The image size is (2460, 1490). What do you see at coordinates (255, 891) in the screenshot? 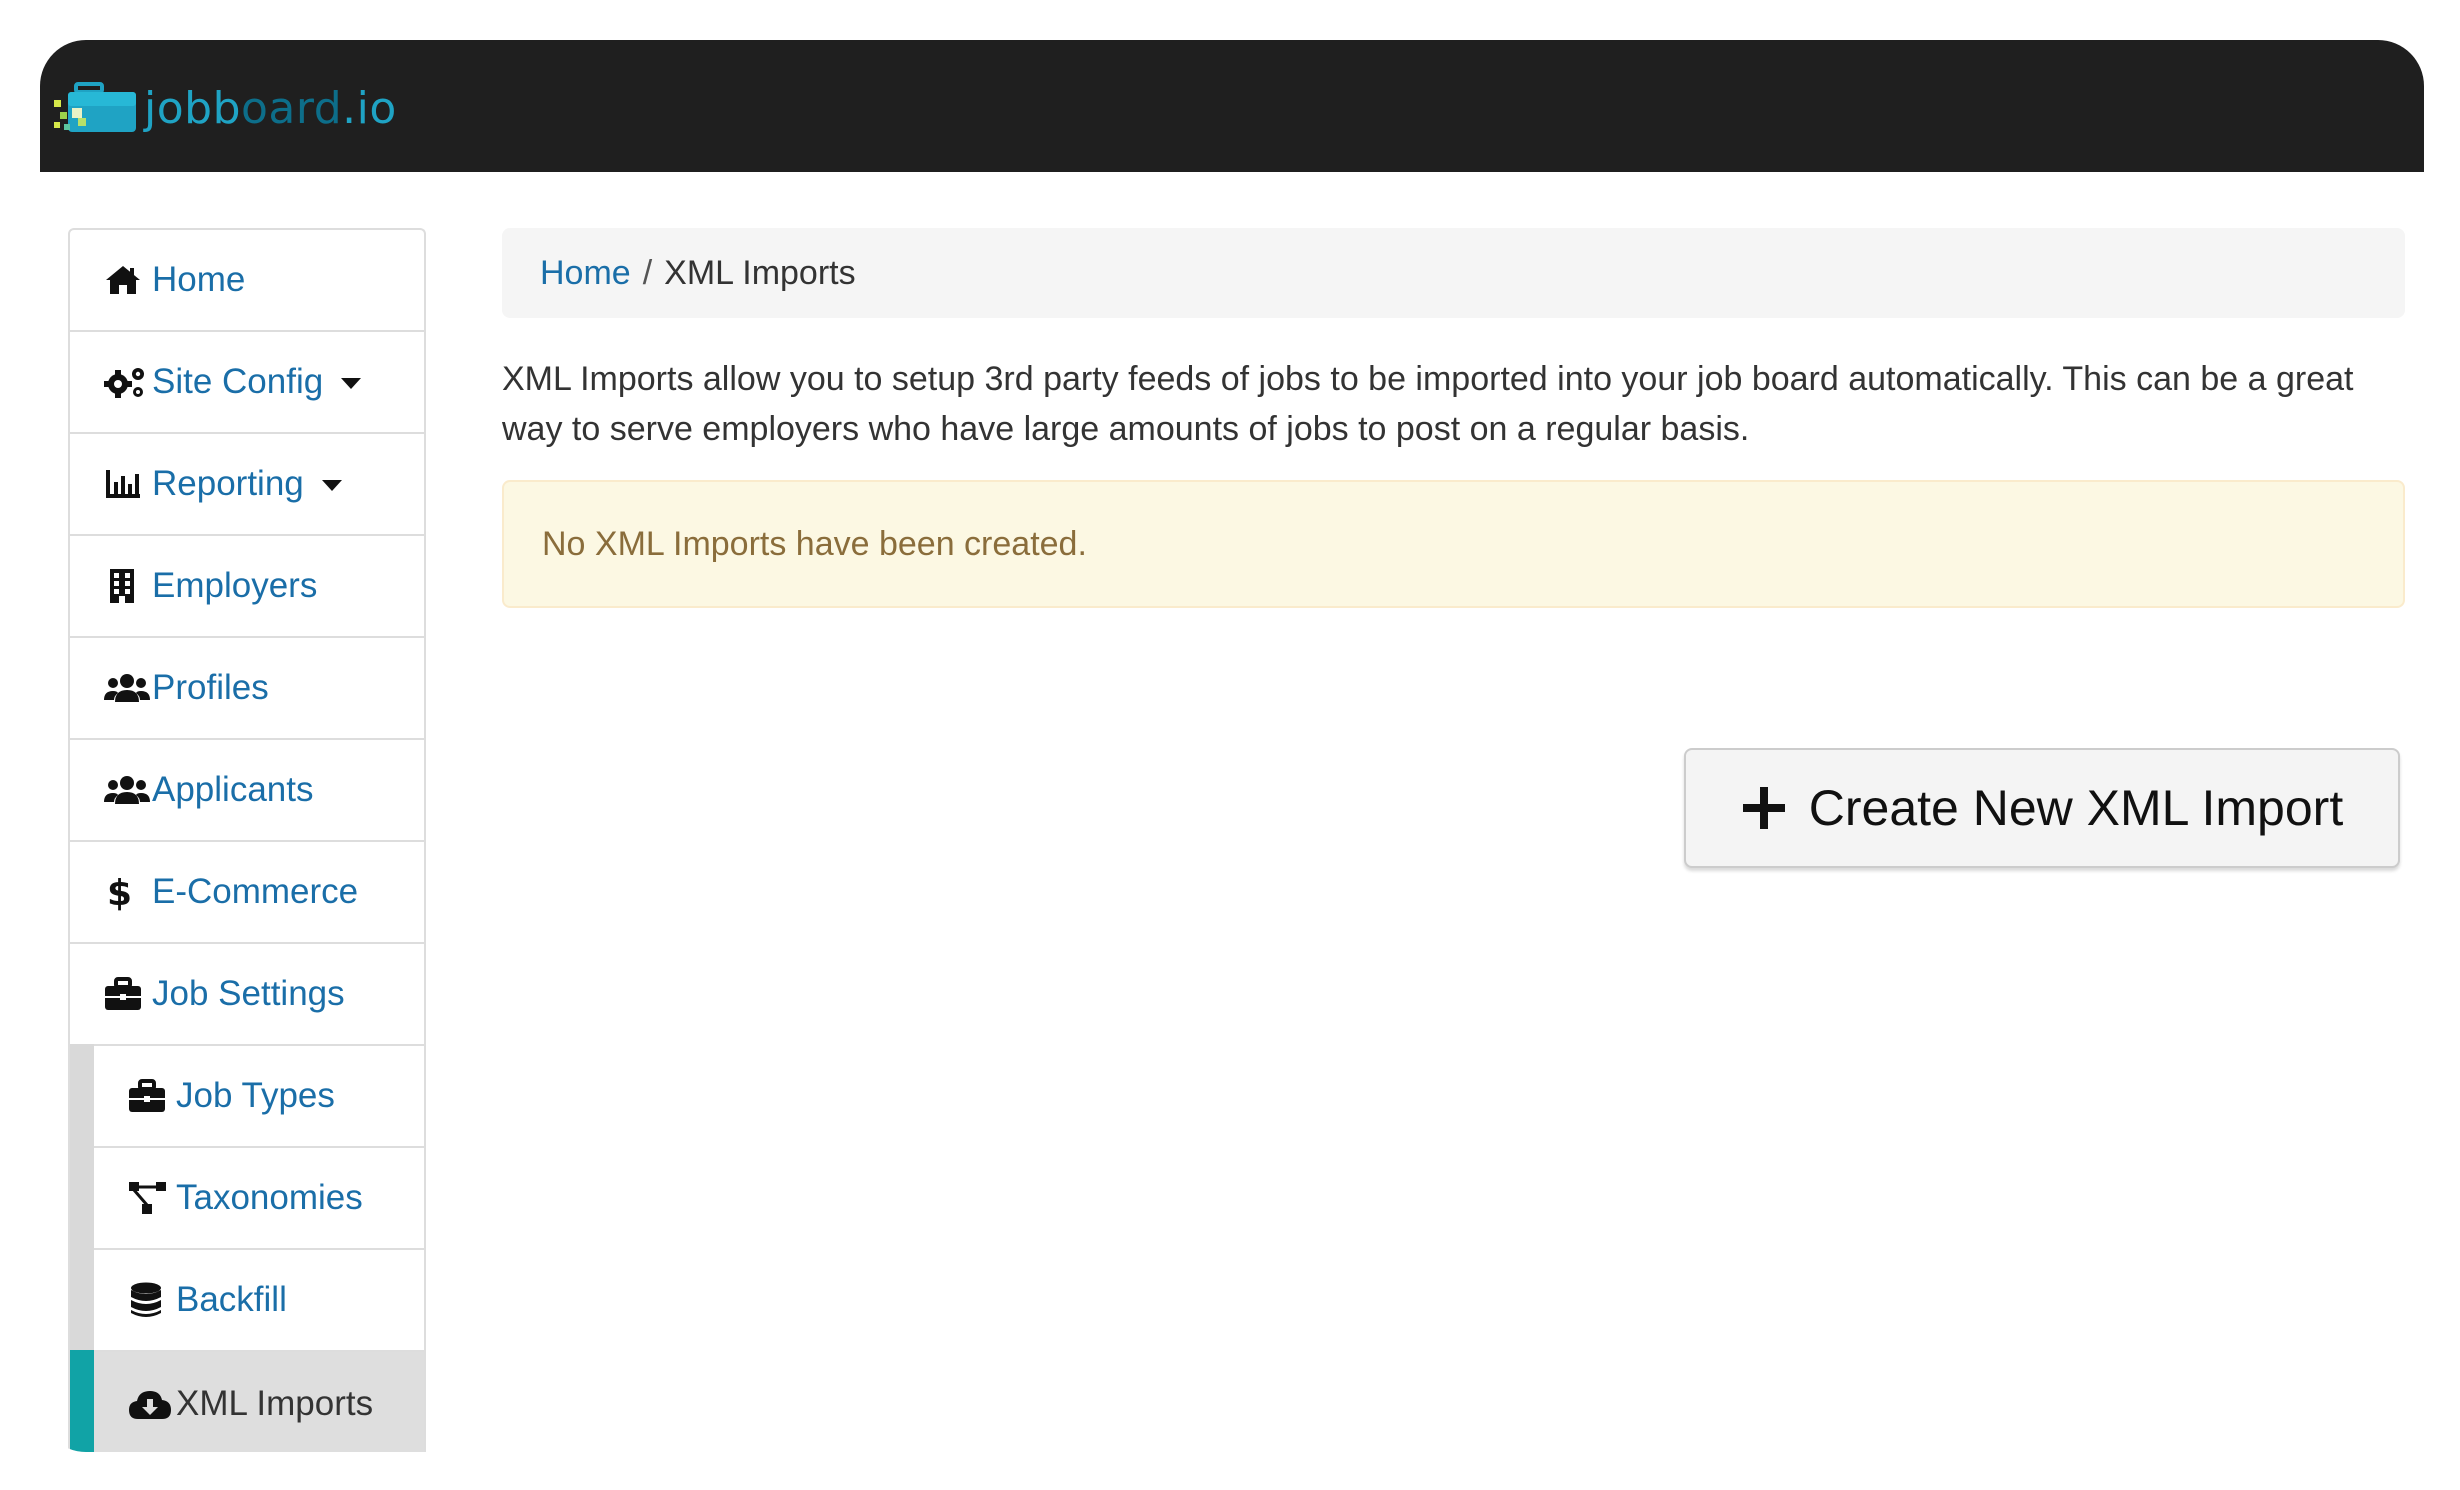
I see `sidebar-item-label: E-Commerce` at bounding box center [255, 891].